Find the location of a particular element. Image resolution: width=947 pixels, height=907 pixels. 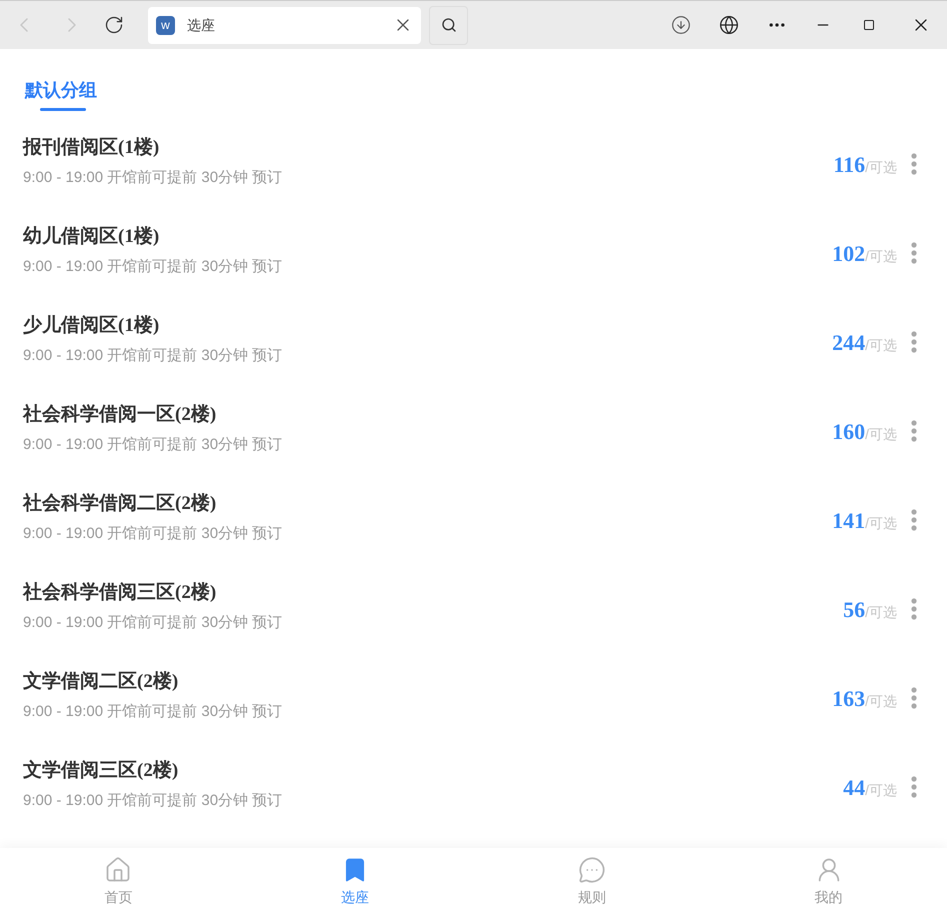

room-row: 文学借阅三区(2楼) 9:00 - 19:00 开馆前可提前 30分钟 预订 44/可选 is located at coordinates (473, 803).